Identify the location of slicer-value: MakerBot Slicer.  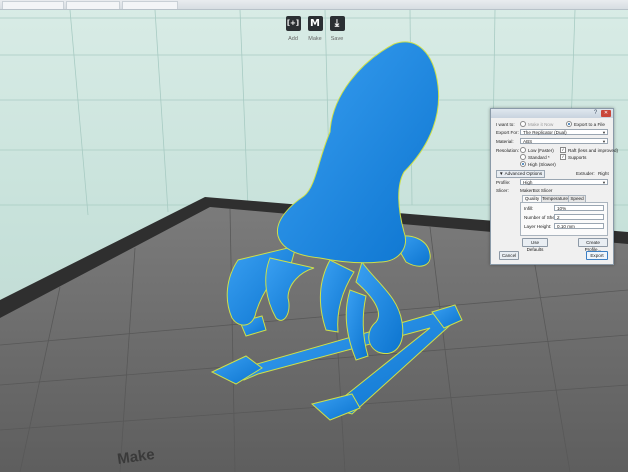
(536, 190).